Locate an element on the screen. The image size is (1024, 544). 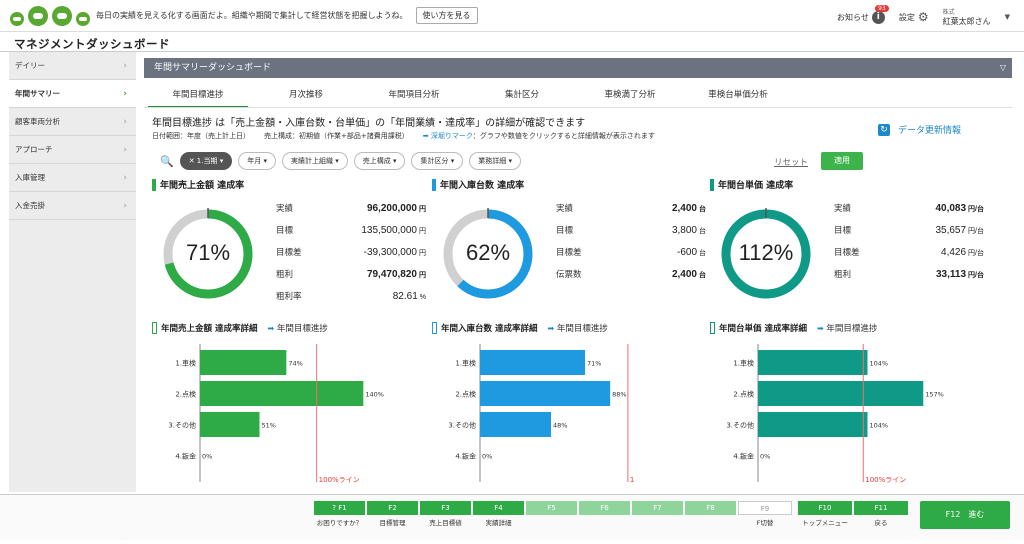
stat-unit: 台 is located at coordinates (702, 275).